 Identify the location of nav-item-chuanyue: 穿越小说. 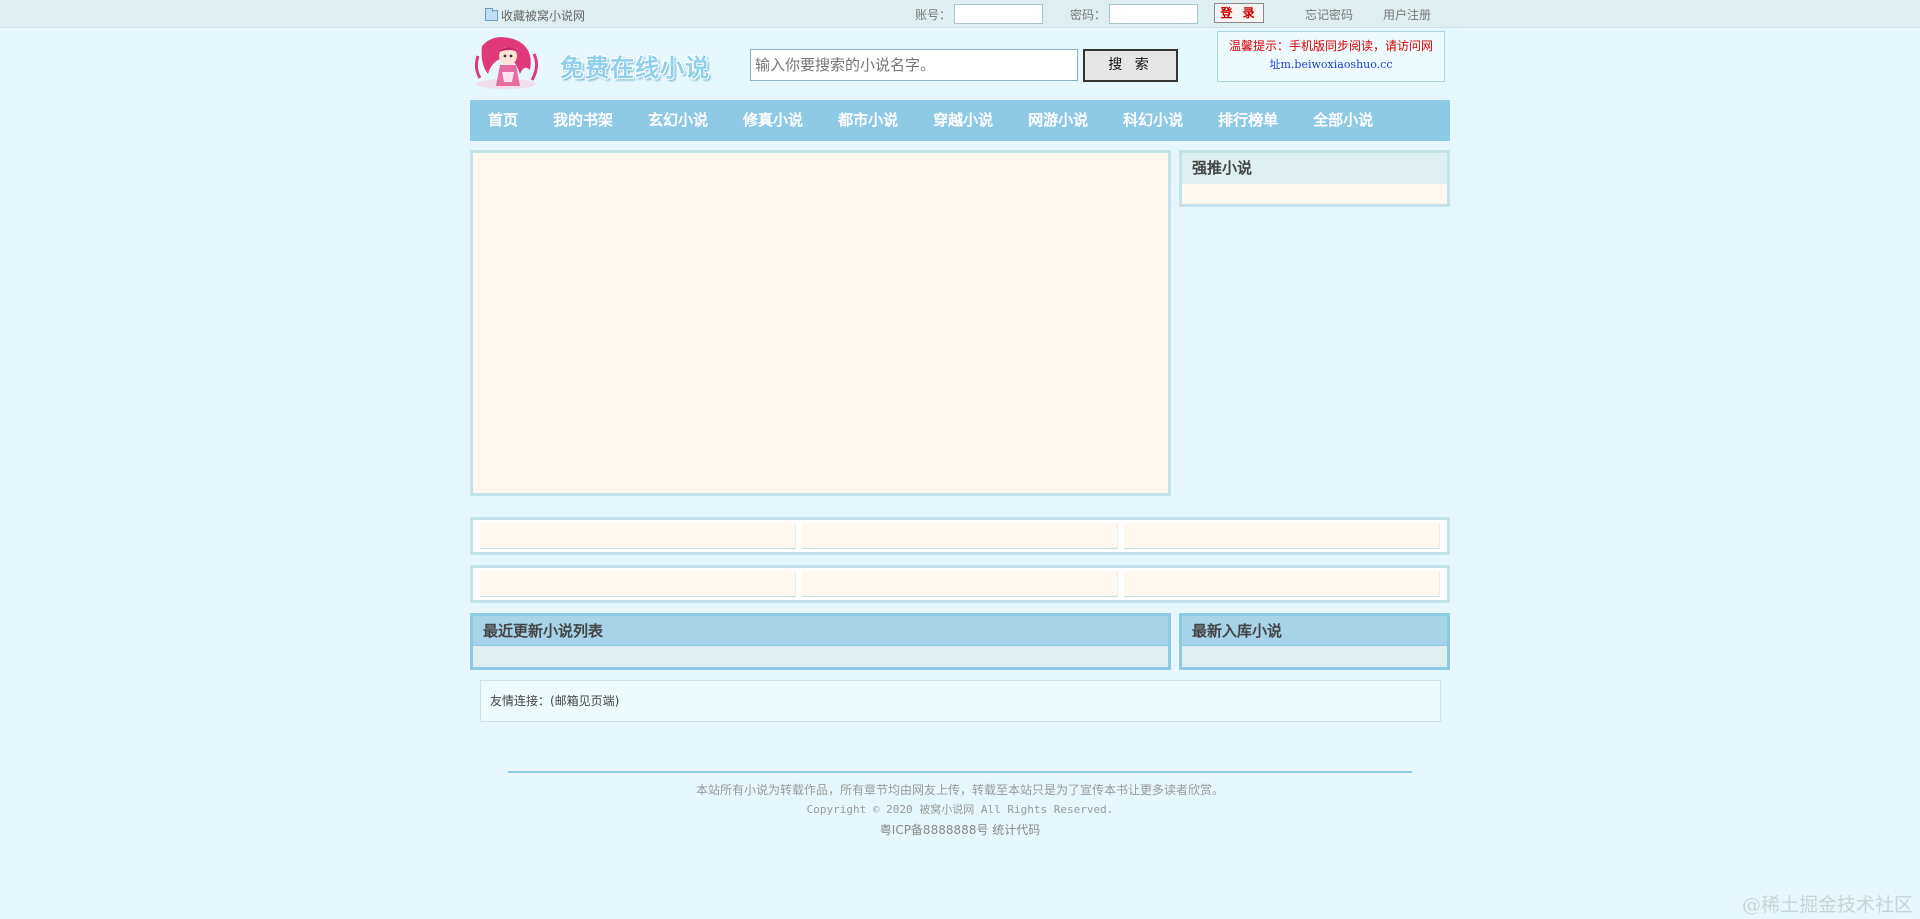
(963, 120).